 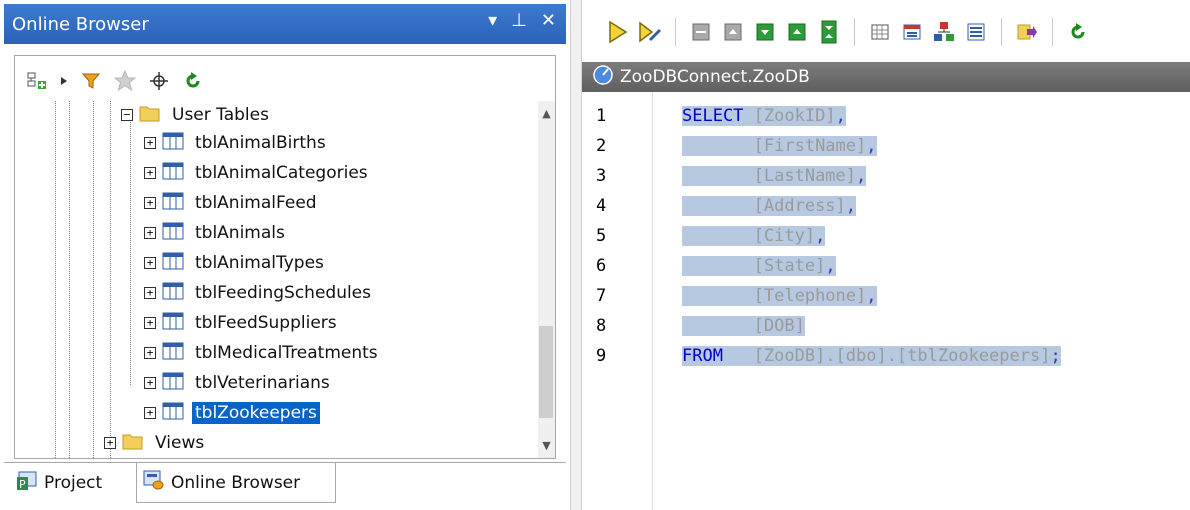 I want to click on code-line: FROM [ZooDB].[dbo].[tblZookeepers];, so click(x=871, y=356).